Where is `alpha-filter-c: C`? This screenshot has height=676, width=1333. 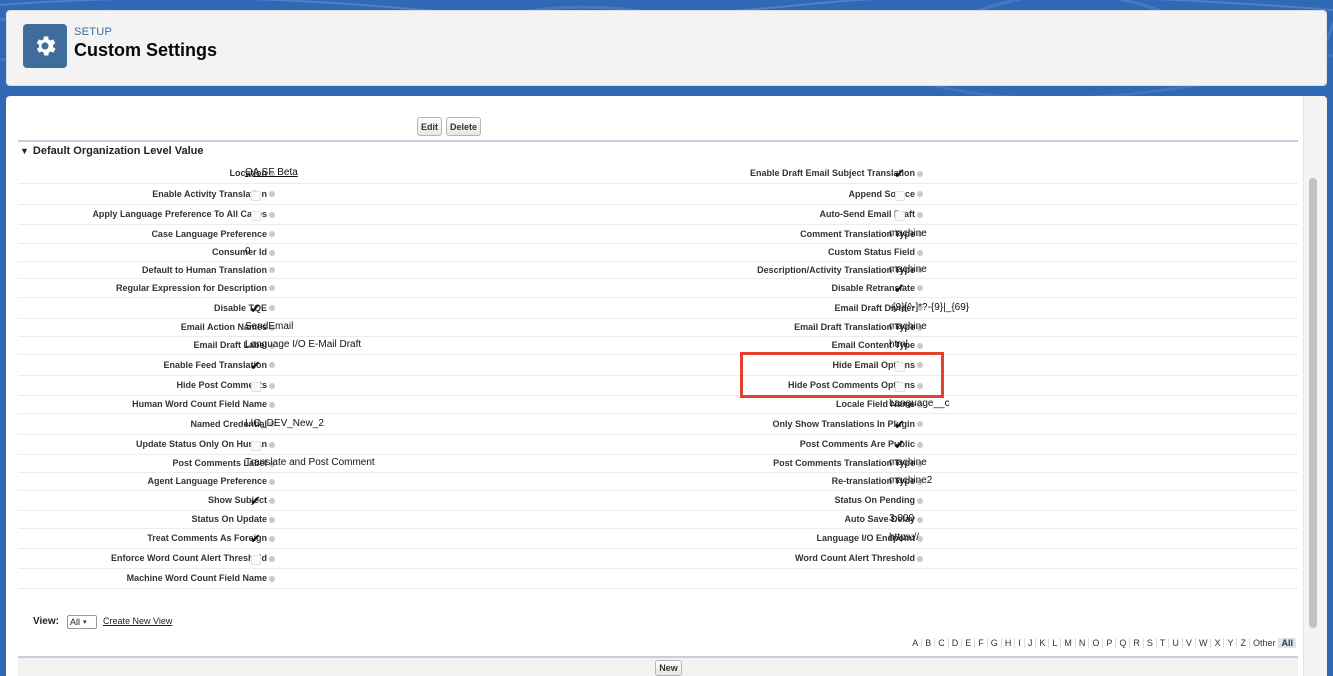
alpha-filter-c: C is located at coordinates (942, 643).